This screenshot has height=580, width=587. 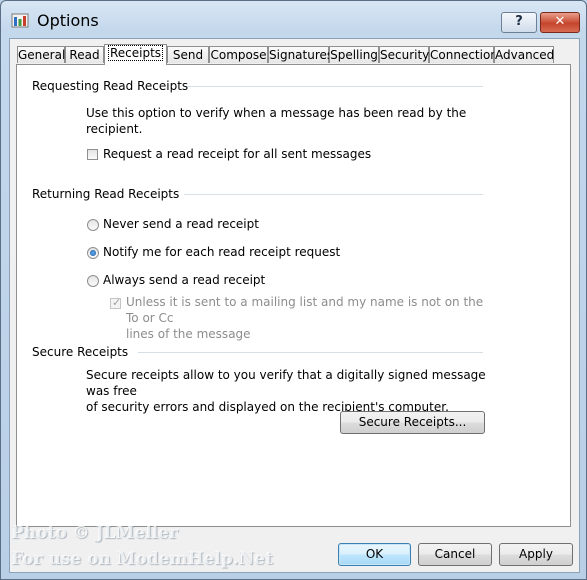 What do you see at coordinates (184, 280) in the screenshot?
I see `always-send-label: Always send a read receipt` at bounding box center [184, 280].